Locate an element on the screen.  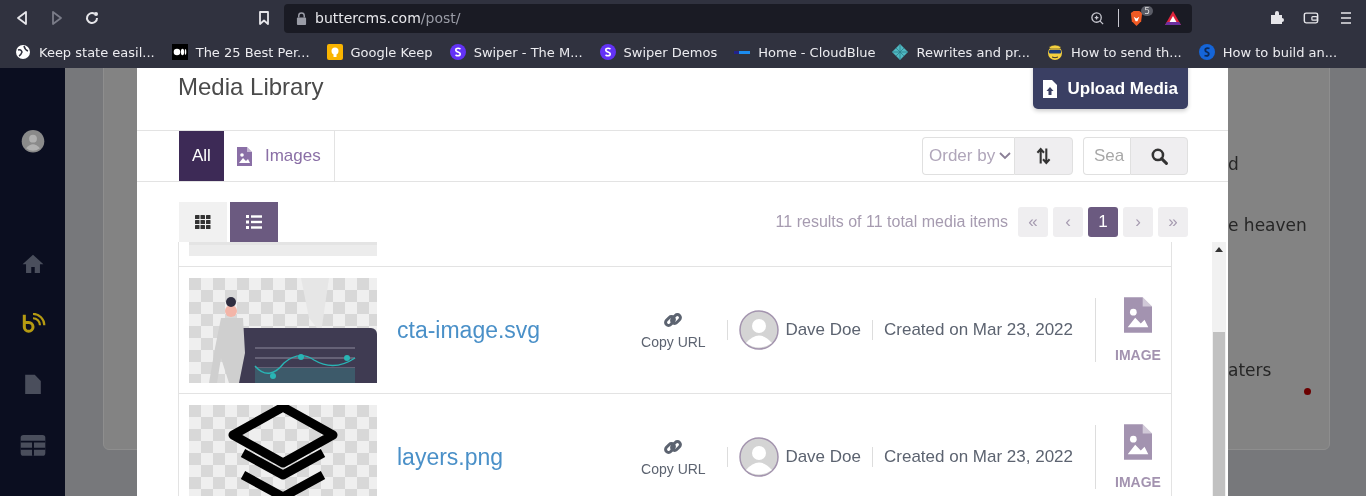
file-upload-icon is located at coordinates (1050, 88).